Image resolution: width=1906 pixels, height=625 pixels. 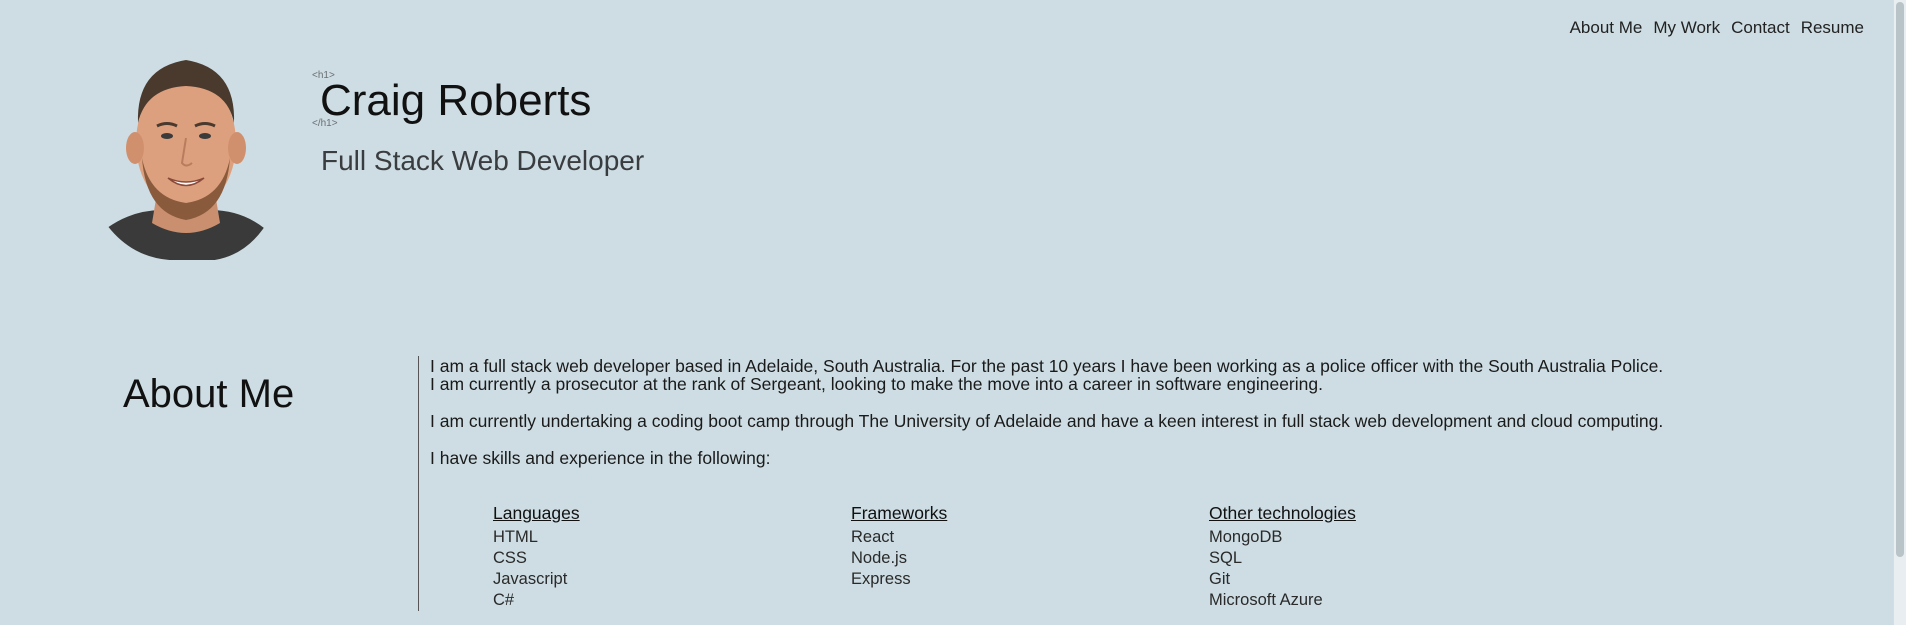 I want to click on top-nav: About Me My Work Contact Resume, so click(x=1717, y=28).